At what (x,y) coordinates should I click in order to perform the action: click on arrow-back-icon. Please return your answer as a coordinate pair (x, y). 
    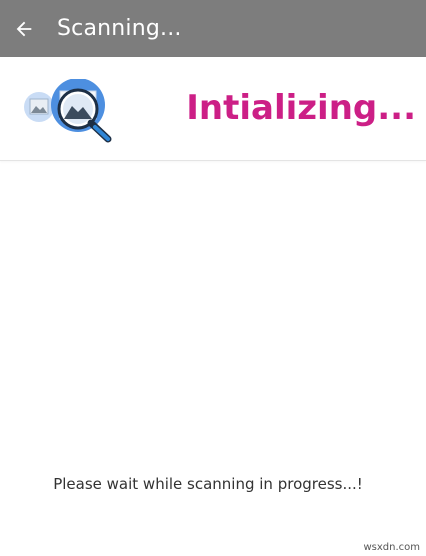
    Looking at the image, I should click on (24, 28).